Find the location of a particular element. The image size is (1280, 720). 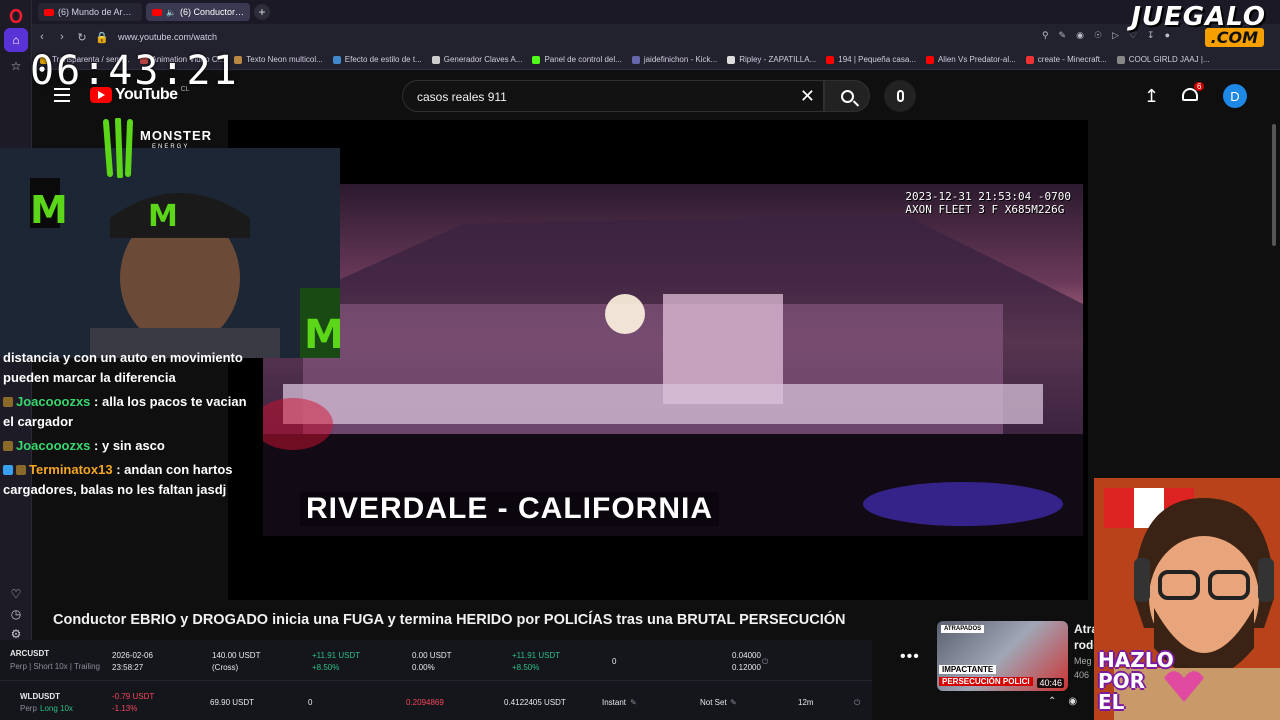

tab-label: (6) Conductor EBRIO ; is located at coordinates (211, 12).